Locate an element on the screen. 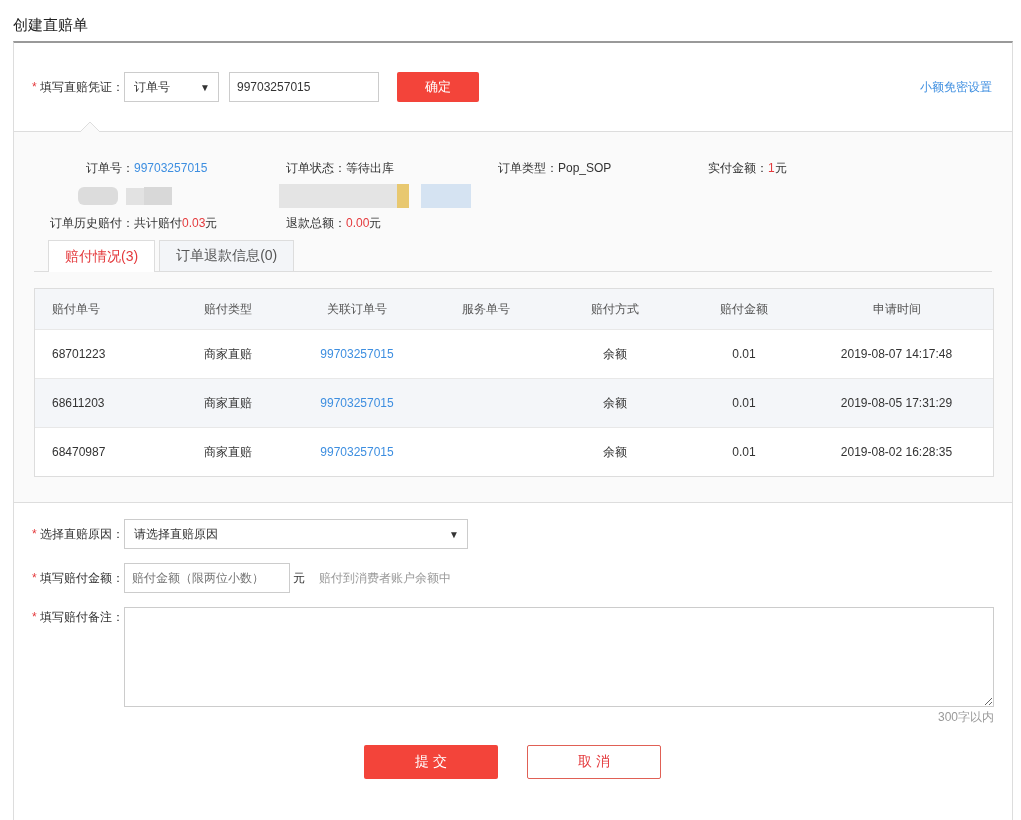 The width and height of the screenshot is (1021, 820). table-cell-text: 2019-08-02 16:28:35 is located at coordinates (896, 452).